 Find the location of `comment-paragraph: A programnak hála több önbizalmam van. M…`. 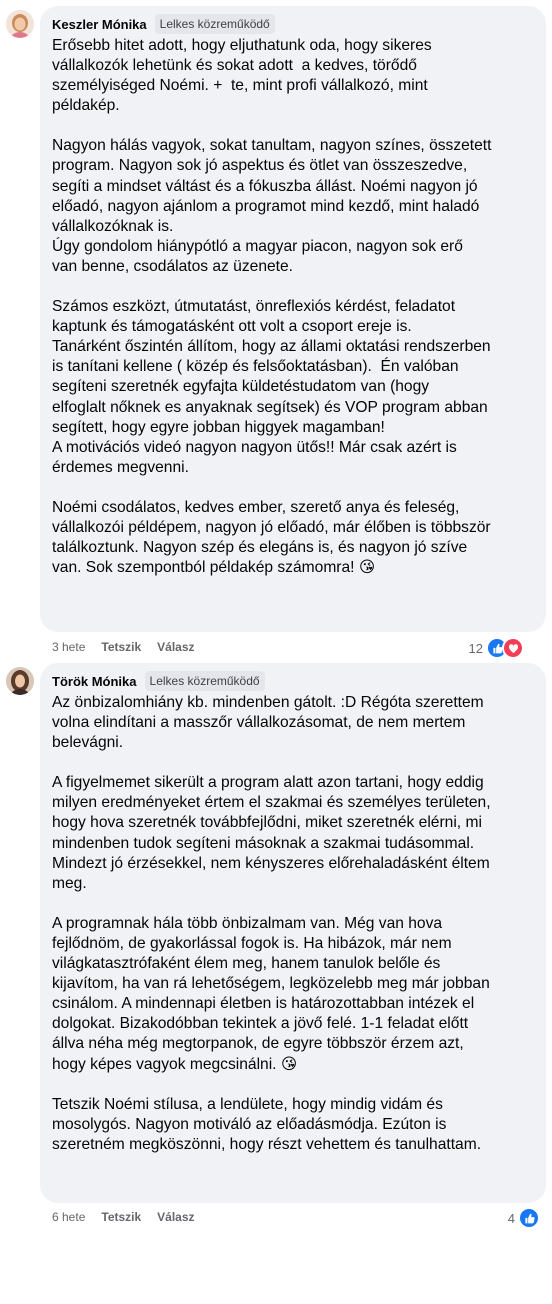

comment-paragraph: A programnak hála több önbizalmam van. M… is located at coordinates (271, 993).